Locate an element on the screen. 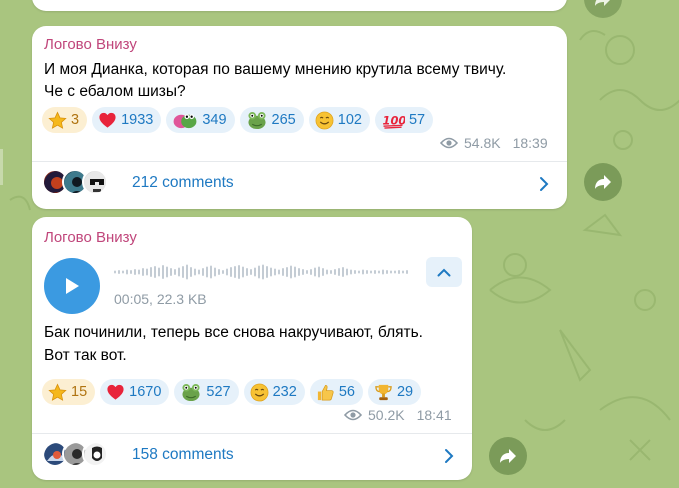  avatar is located at coordinates (95, 454).